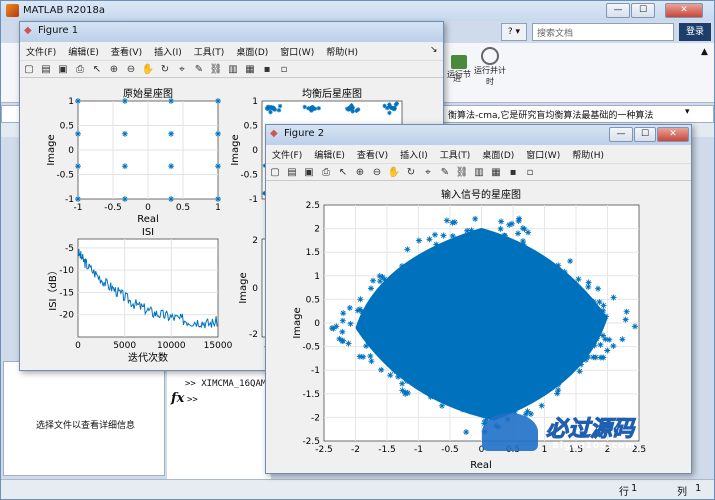  I want to click on main-window-title: MATLAB R2018a, so click(64, 10).